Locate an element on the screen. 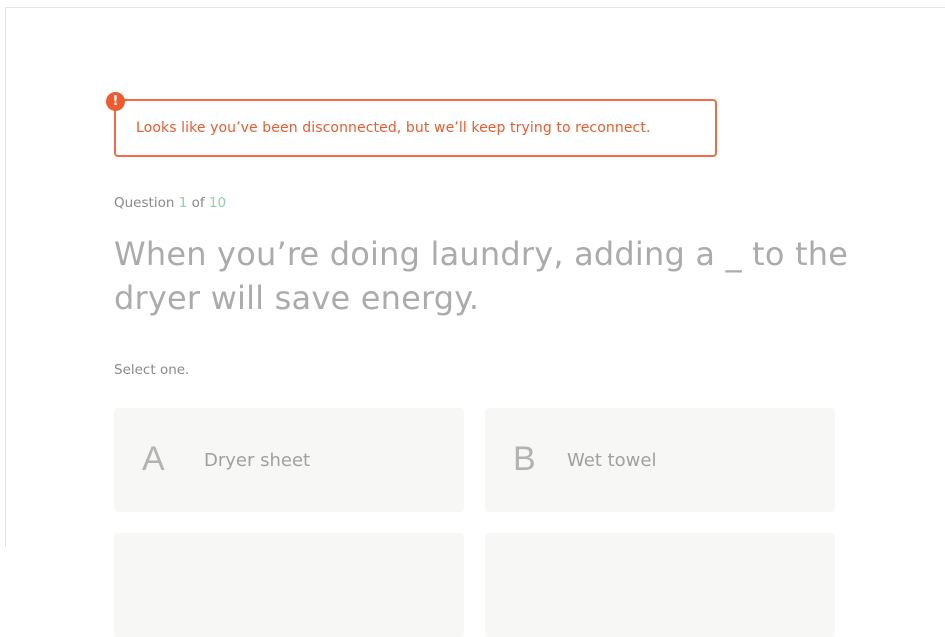 The width and height of the screenshot is (945, 637). exclamation-icon: ! is located at coordinates (115, 101).